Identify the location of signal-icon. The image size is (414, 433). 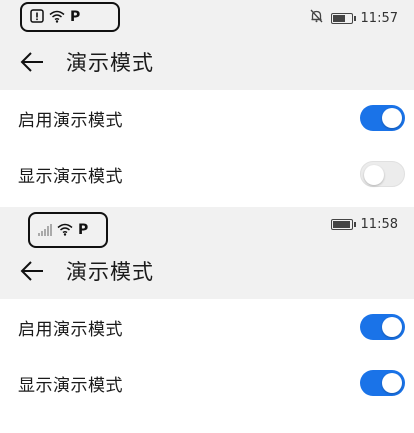
(45, 230).